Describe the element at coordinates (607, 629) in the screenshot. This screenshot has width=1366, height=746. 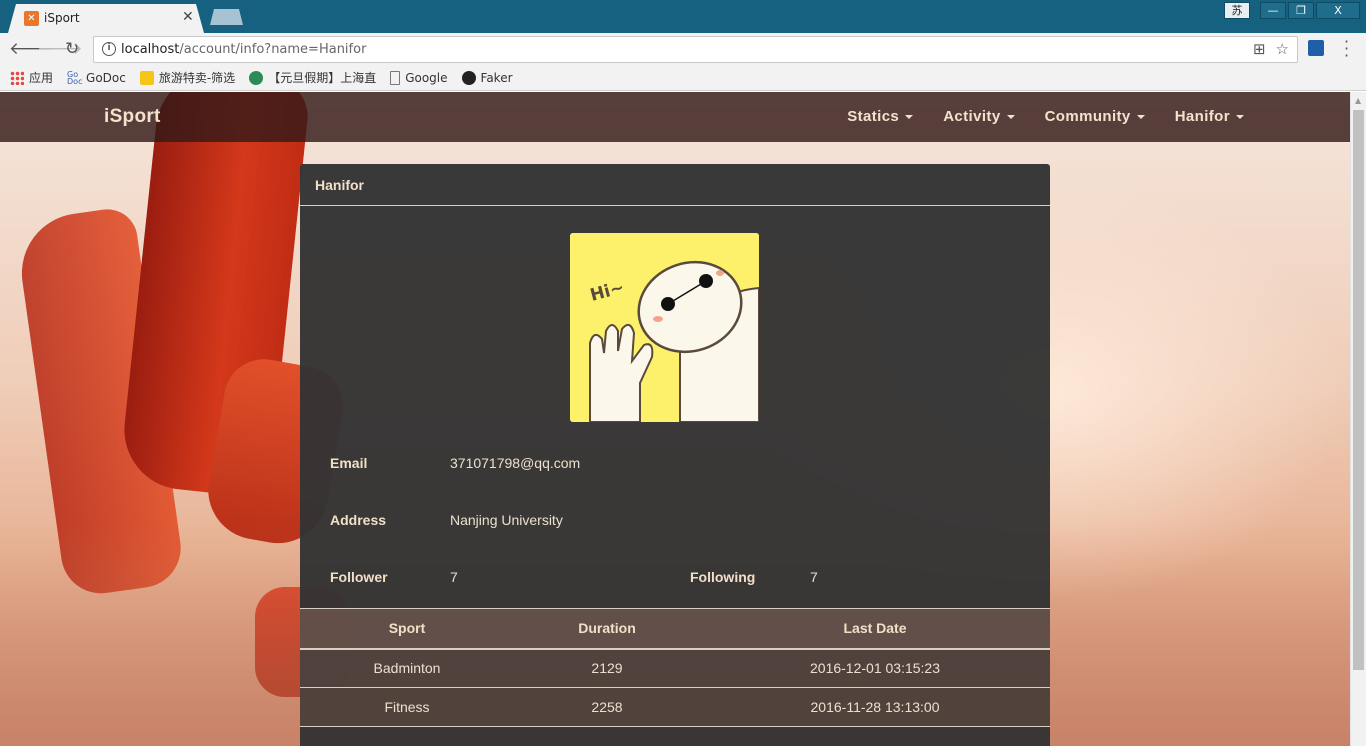
I see `column-header-duration: Duration` at that location.